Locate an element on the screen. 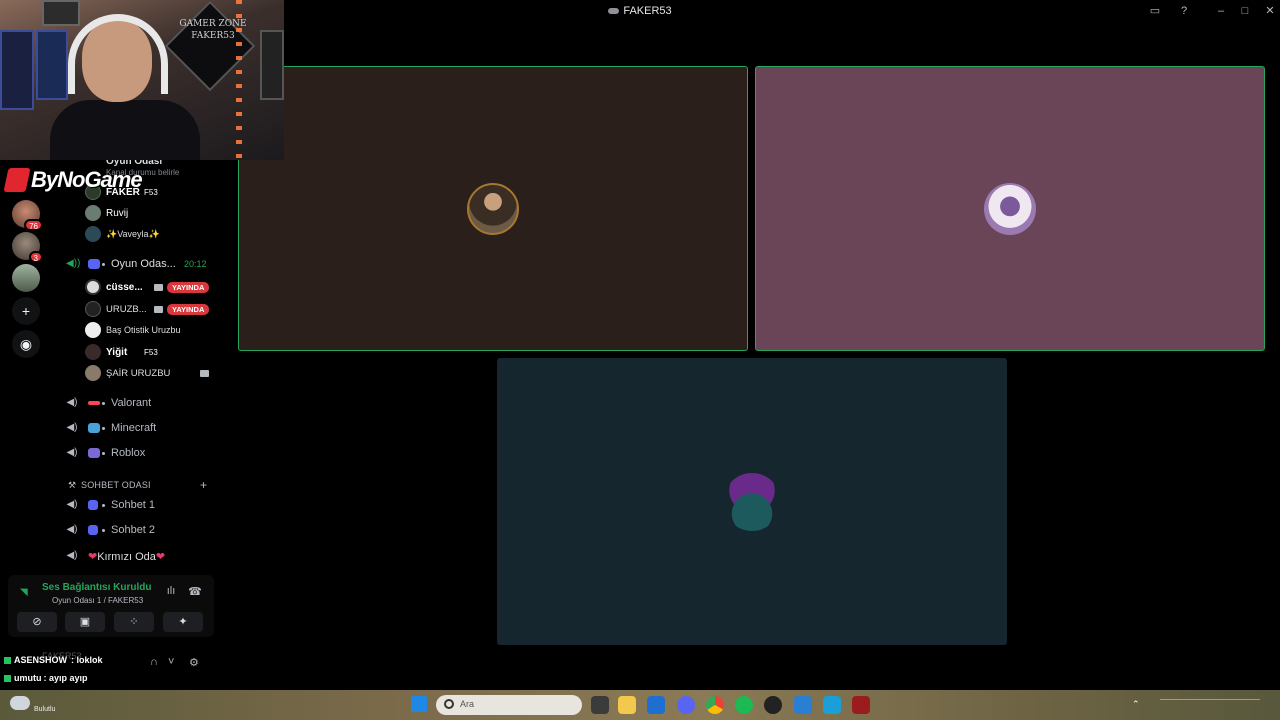  soundboard-button: ✦ is located at coordinates (183, 622).